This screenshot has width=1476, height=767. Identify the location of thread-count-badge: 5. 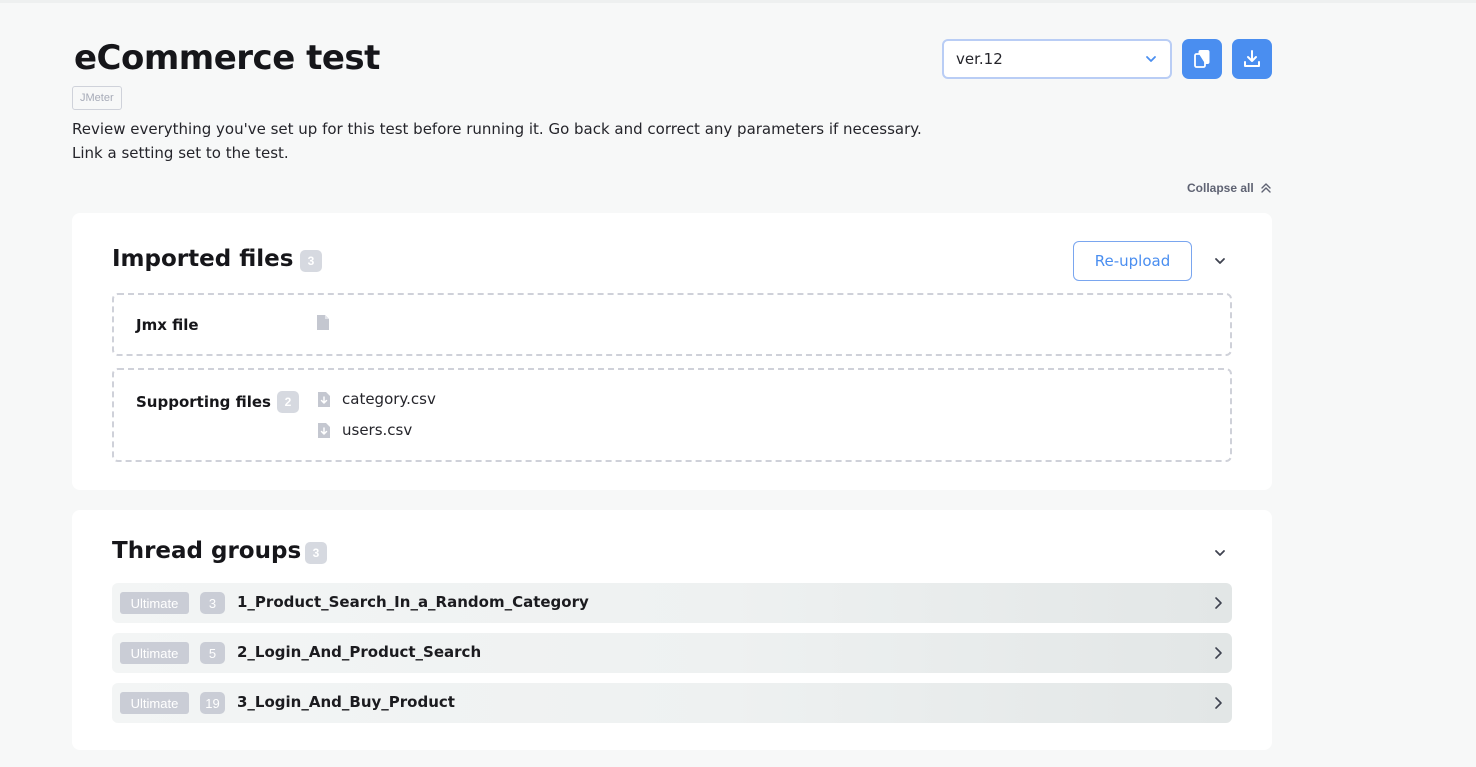
(212, 653).